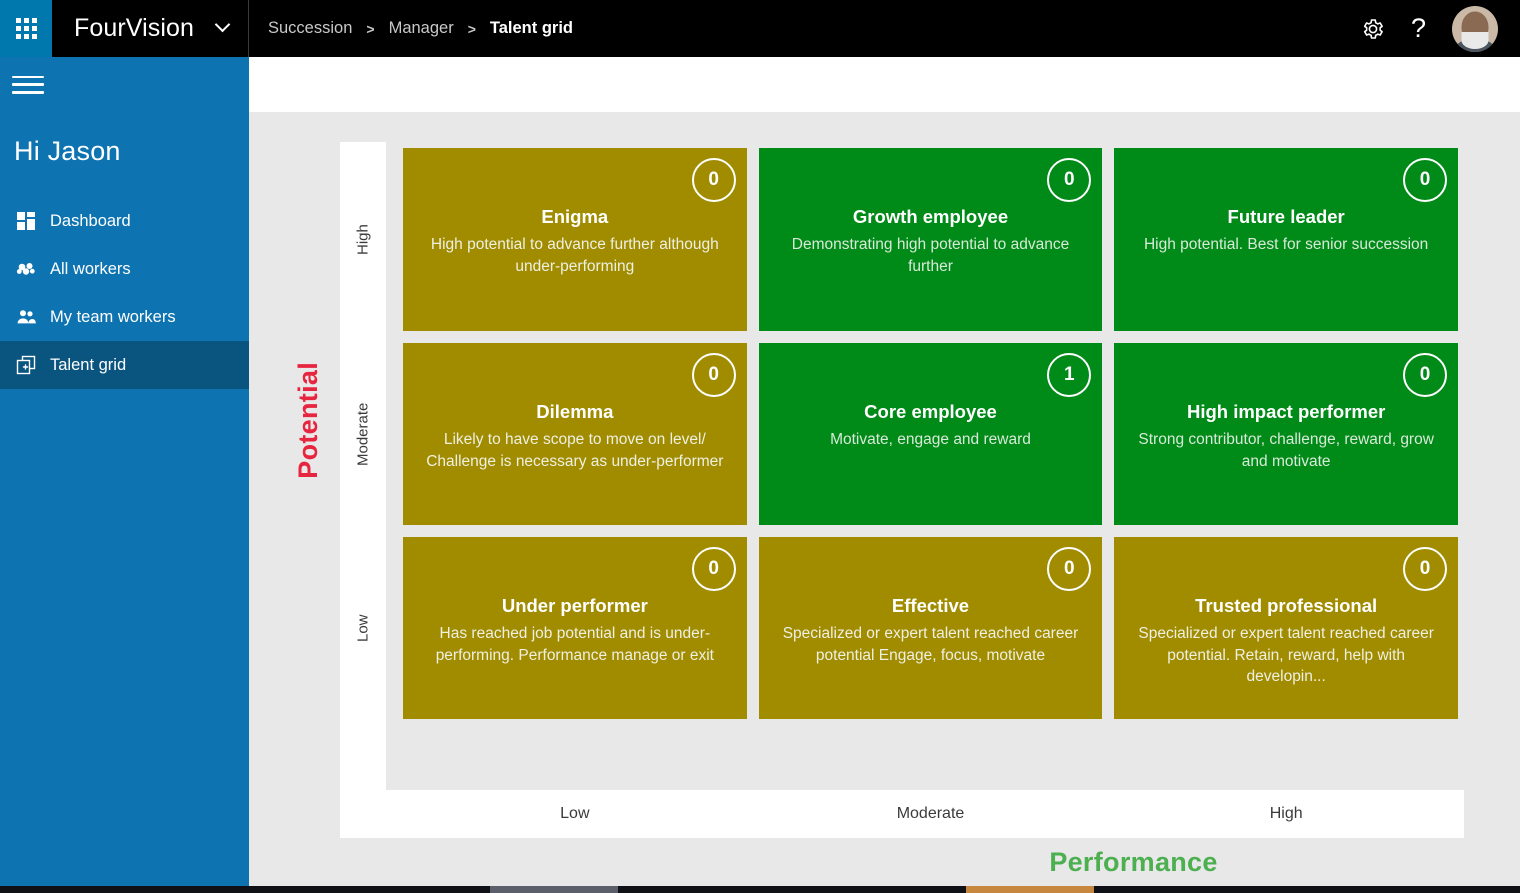 Image resolution: width=1520 pixels, height=893 pixels. I want to click on talent-cell-title: Future leader, so click(1286, 216).